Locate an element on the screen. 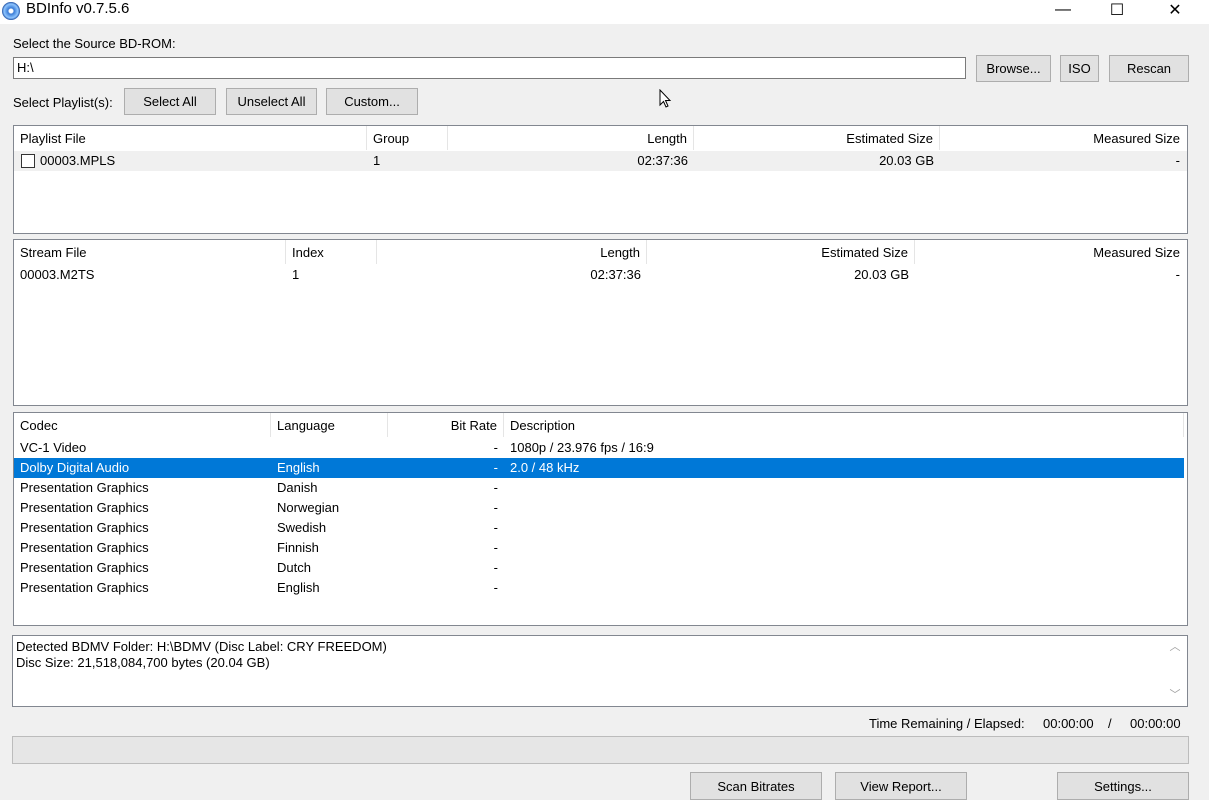 This screenshot has height=800, width=1209. scroll-down-icon: ﹀ is located at coordinates (1175, 694).